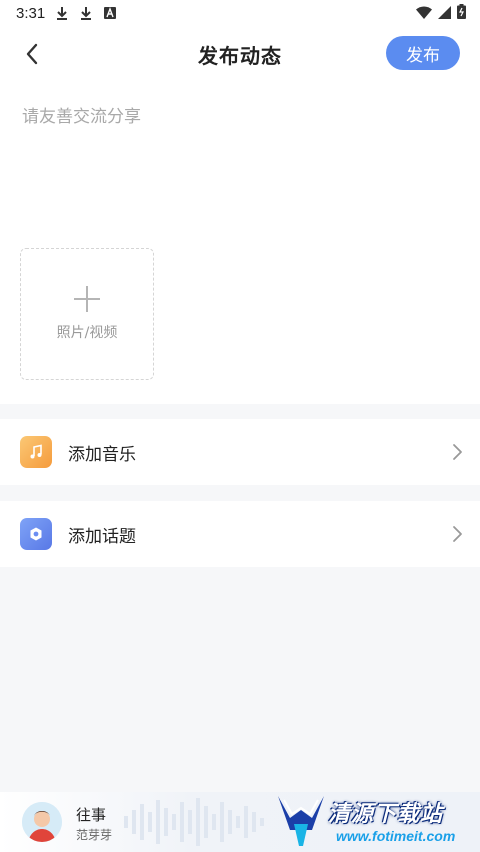  What do you see at coordinates (87, 333) in the screenshot?
I see `add-media-label: 照片/视频` at bounding box center [87, 333].